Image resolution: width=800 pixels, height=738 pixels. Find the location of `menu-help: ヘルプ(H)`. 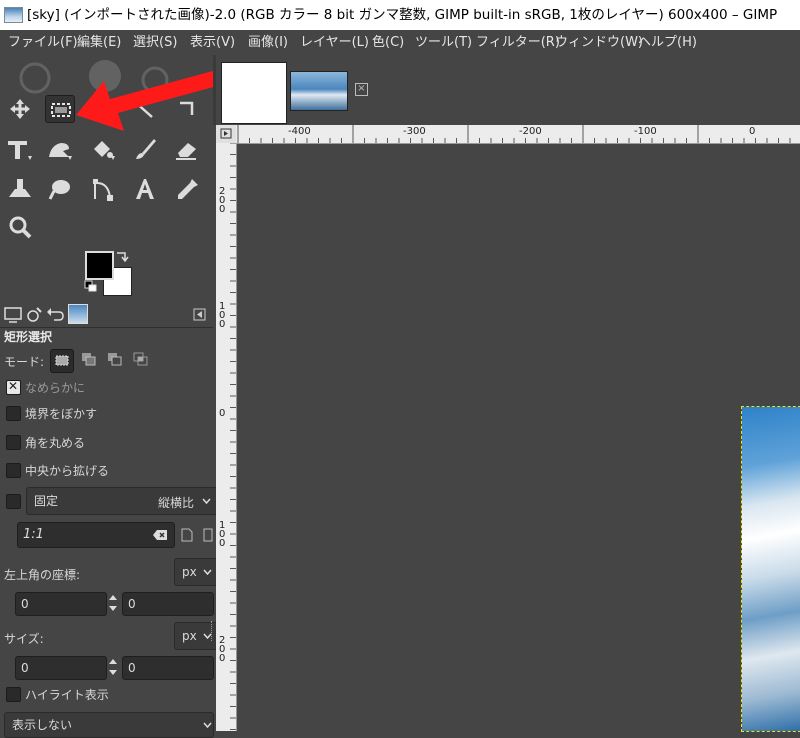

menu-help: ヘルプ(H) is located at coordinates (667, 42).